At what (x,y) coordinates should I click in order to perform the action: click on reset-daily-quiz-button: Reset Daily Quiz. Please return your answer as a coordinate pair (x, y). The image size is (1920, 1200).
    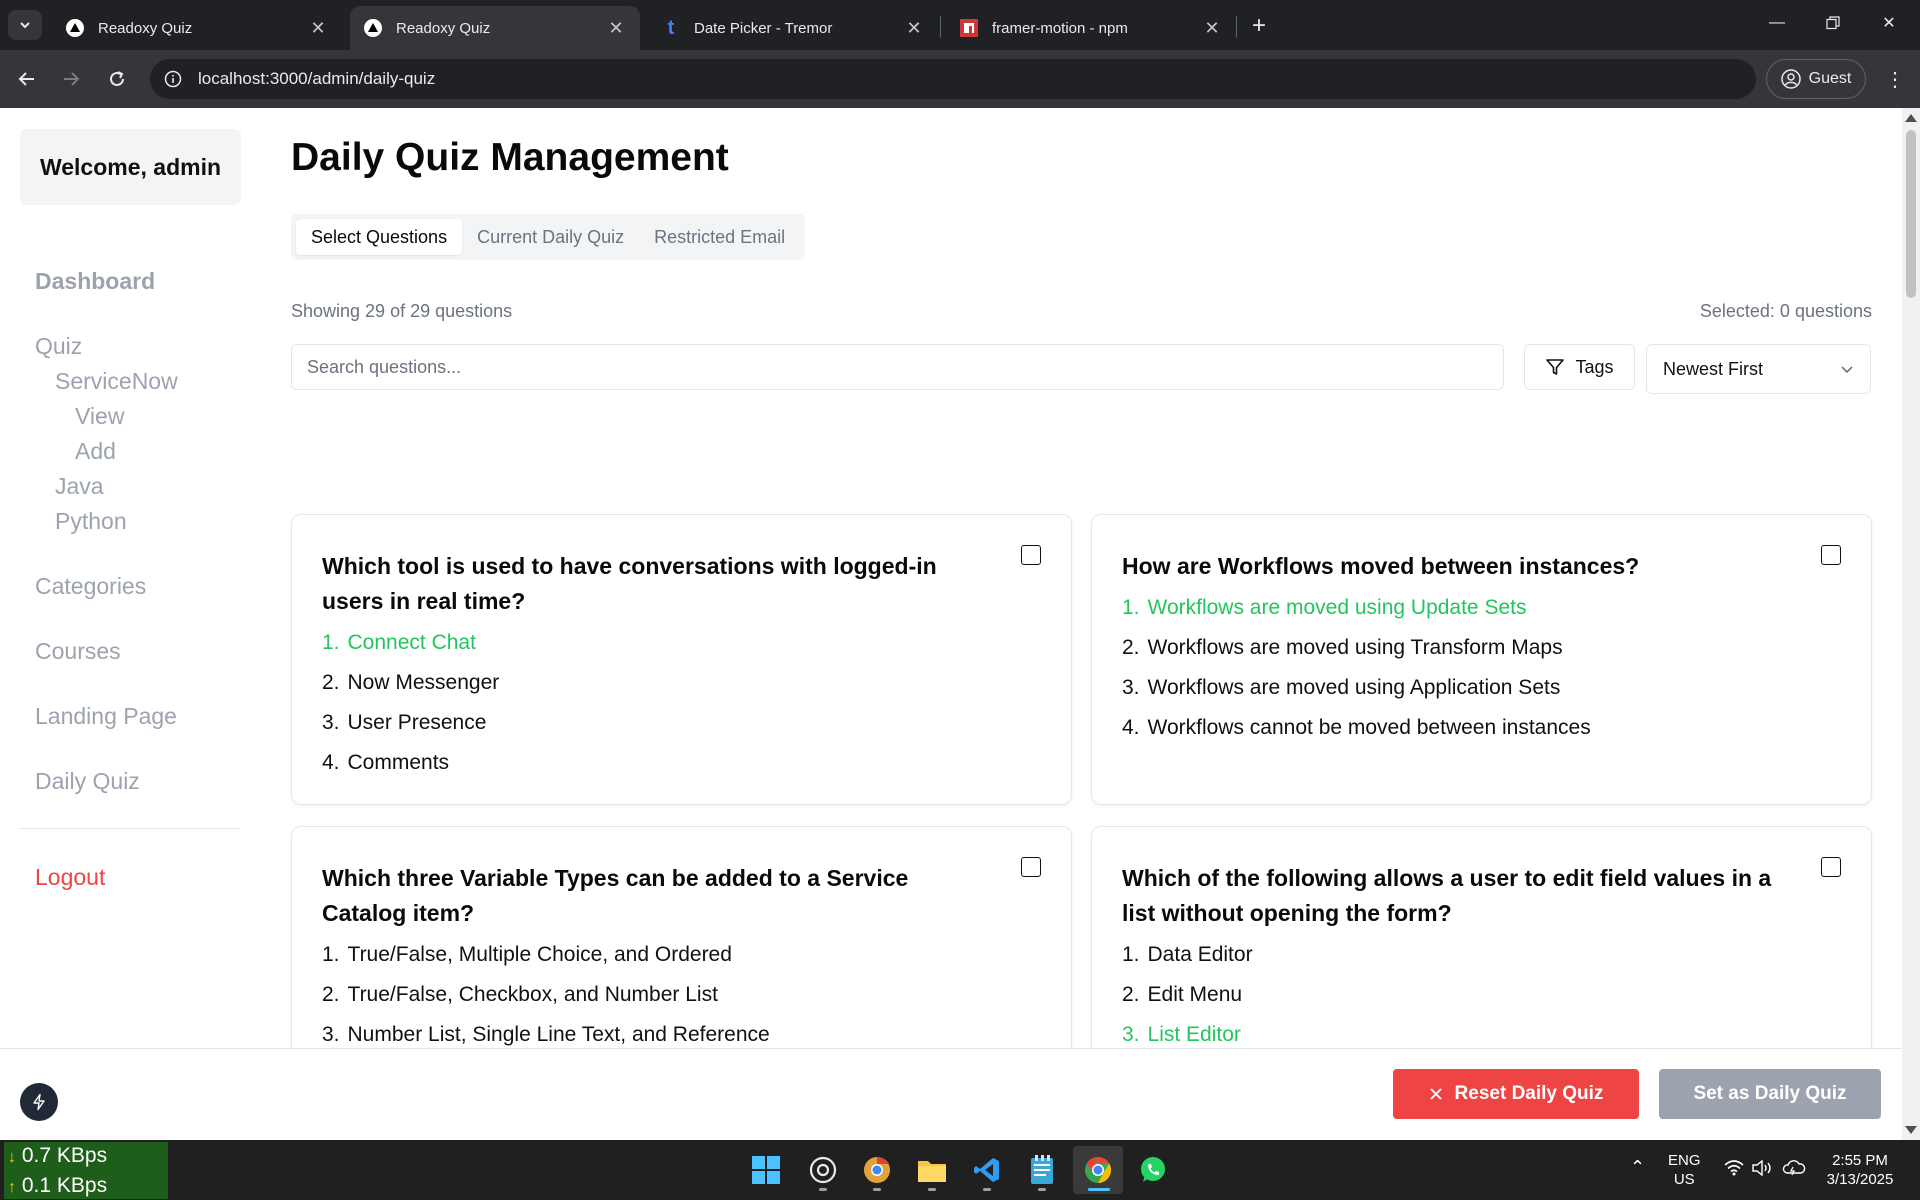
    Looking at the image, I should click on (1516, 1094).